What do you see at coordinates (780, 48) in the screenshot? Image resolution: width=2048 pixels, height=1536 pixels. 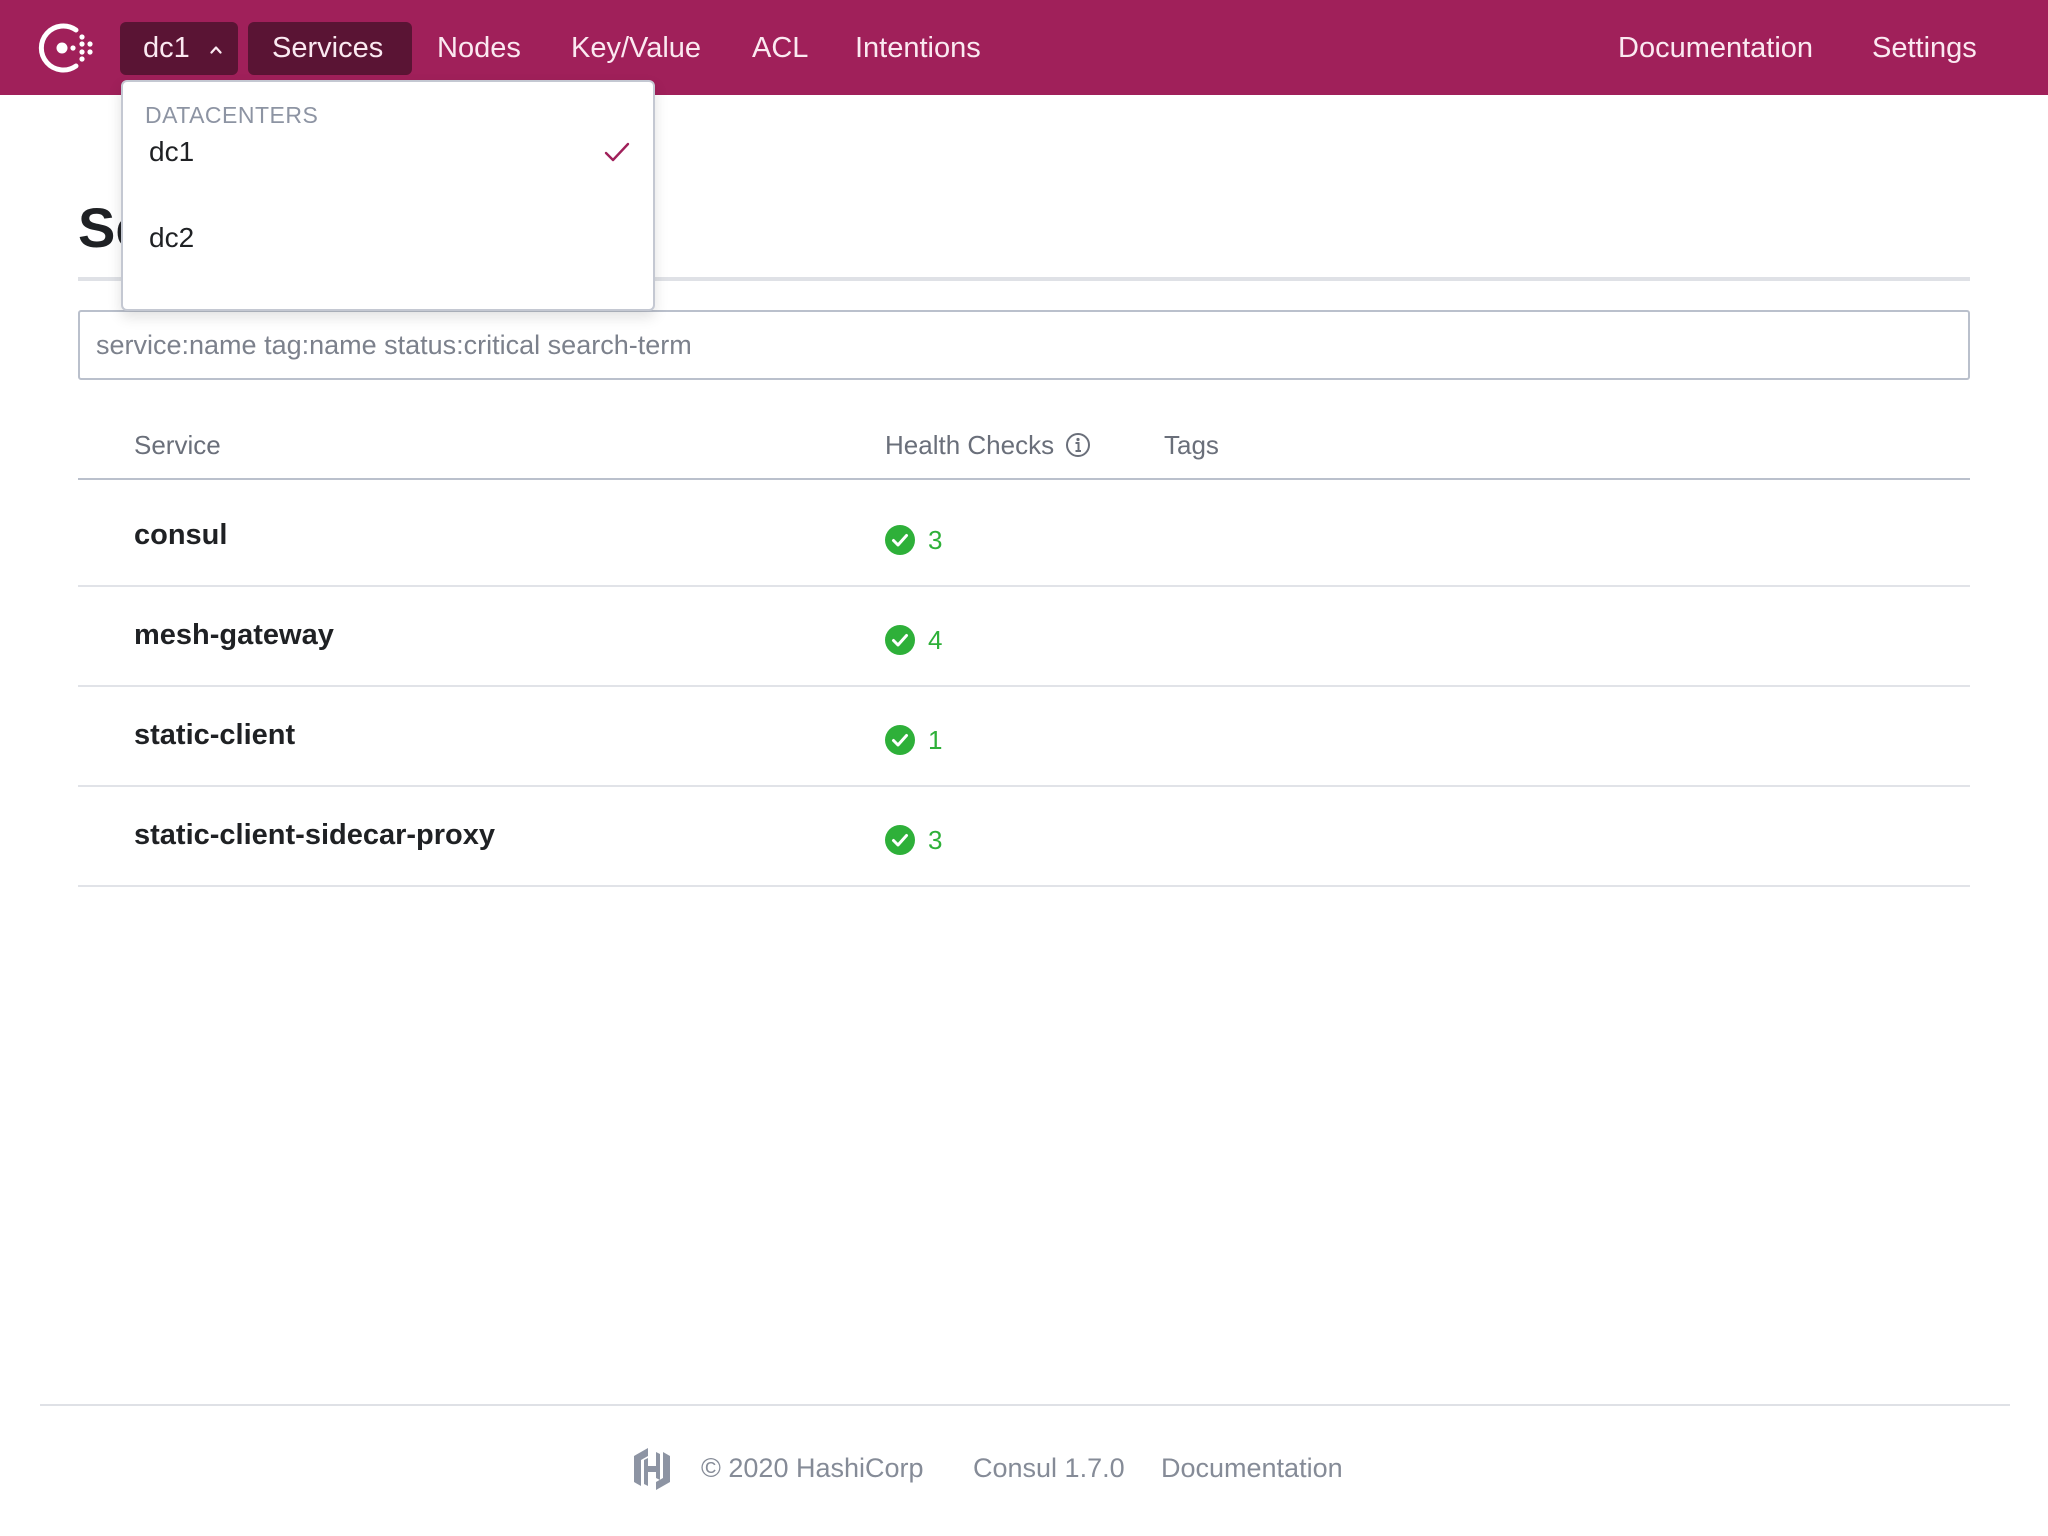 I see `nav-acl: ACL` at bounding box center [780, 48].